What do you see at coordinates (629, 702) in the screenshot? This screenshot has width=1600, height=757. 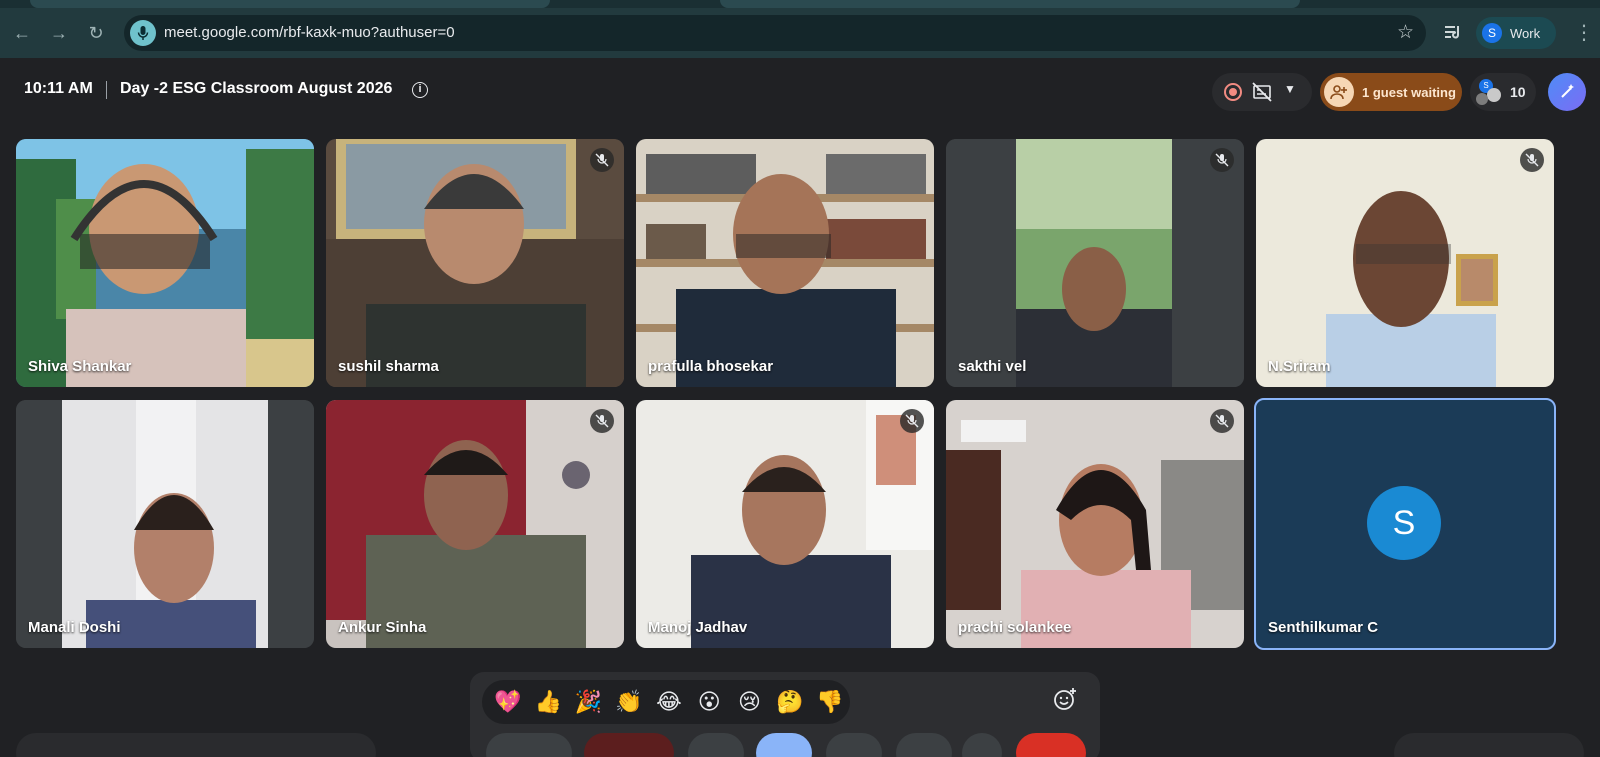 I see `reaction-clap-button: 👏` at bounding box center [629, 702].